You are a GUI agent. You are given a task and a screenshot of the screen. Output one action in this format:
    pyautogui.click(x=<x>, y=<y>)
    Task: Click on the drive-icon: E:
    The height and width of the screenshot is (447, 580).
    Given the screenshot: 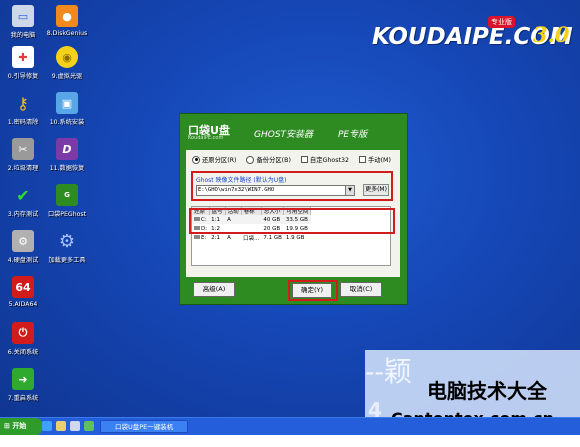 What is the action you would take?
    pyautogui.click(x=200, y=237)
    